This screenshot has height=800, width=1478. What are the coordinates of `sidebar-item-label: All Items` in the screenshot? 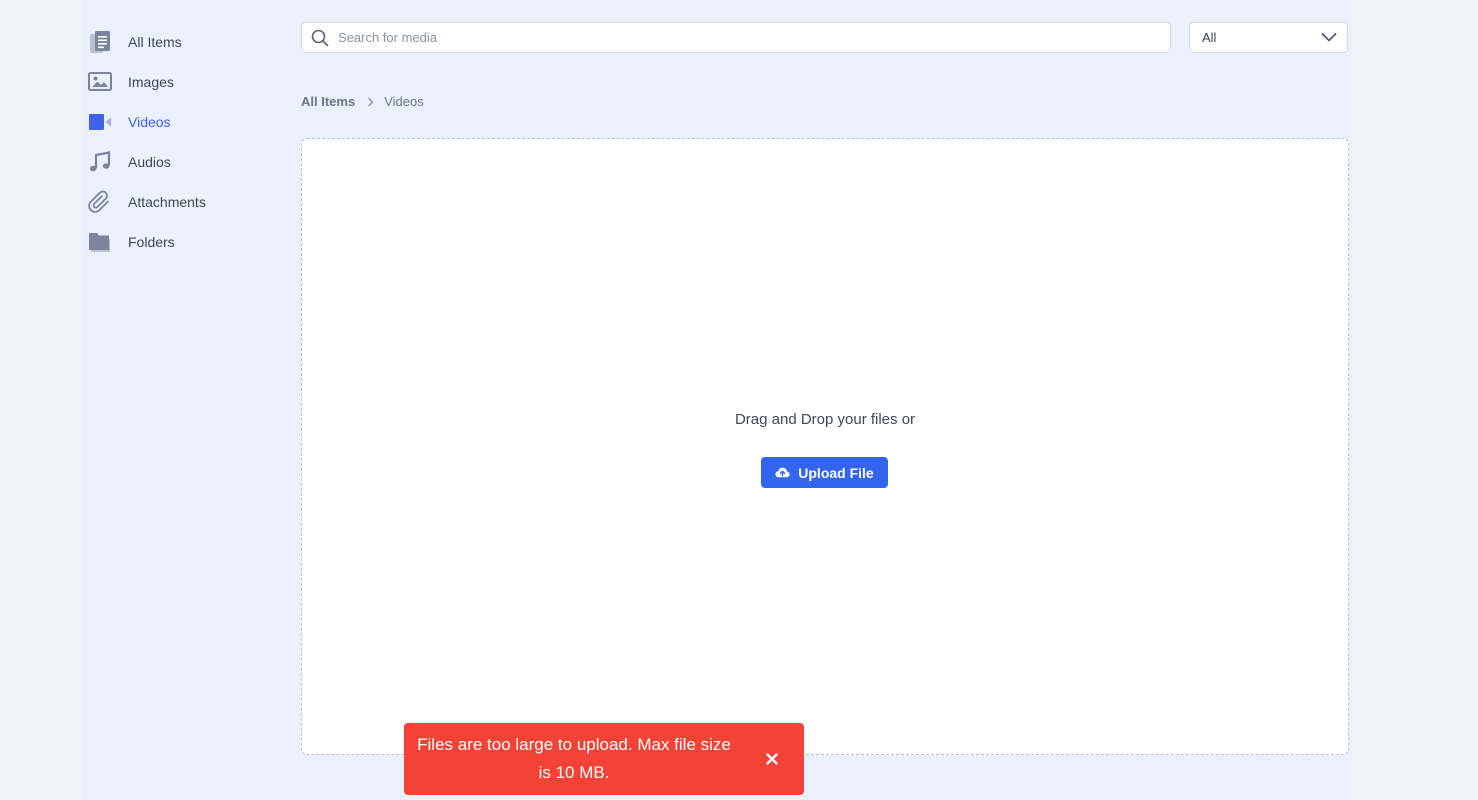 It's located at (155, 42).